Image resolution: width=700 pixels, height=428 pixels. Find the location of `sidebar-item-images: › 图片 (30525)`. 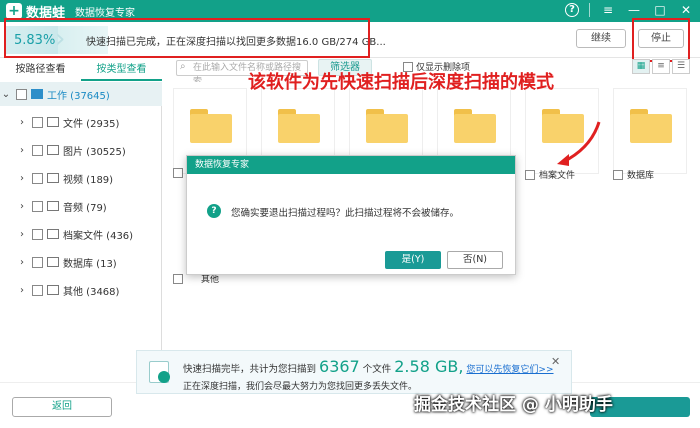

sidebar-item-images: › 图片 (30525) is located at coordinates (81, 150).